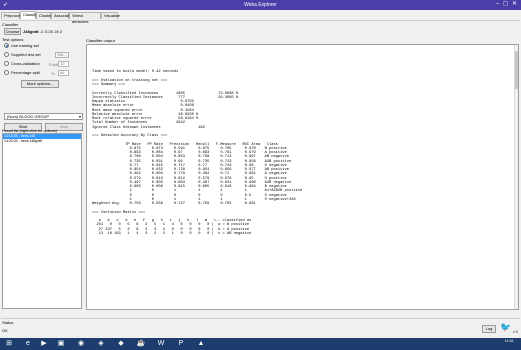  Describe the element at coordinates (53, 73) in the screenshot. I see `percent-sign: %` at that location.